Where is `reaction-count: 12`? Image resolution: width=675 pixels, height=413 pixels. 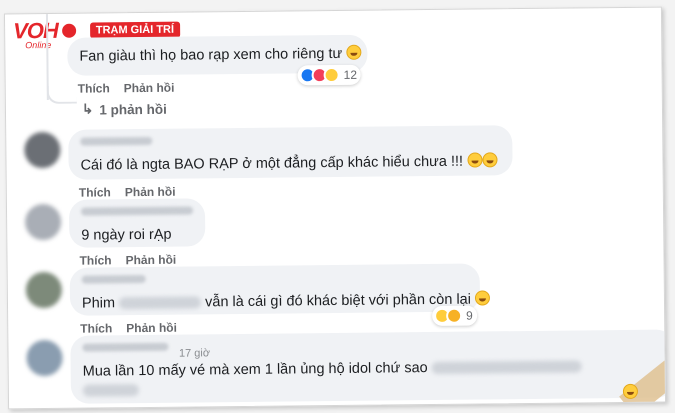
reaction-count: 12 is located at coordinates (350, 74).